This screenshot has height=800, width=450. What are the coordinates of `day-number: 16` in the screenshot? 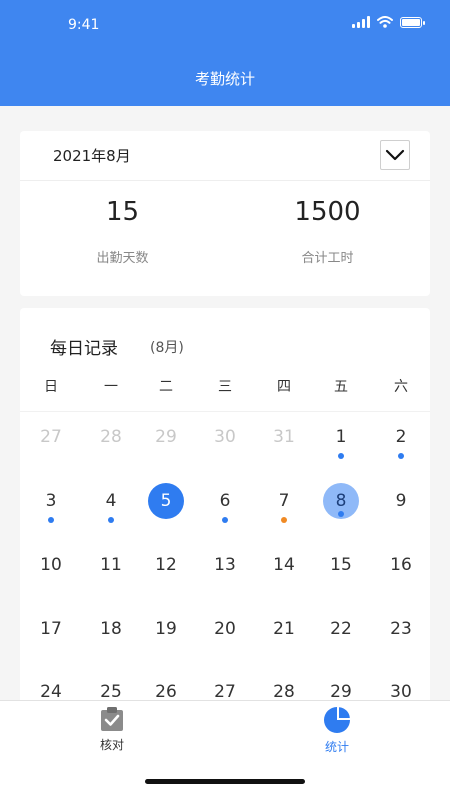 It's located at (401, 565).